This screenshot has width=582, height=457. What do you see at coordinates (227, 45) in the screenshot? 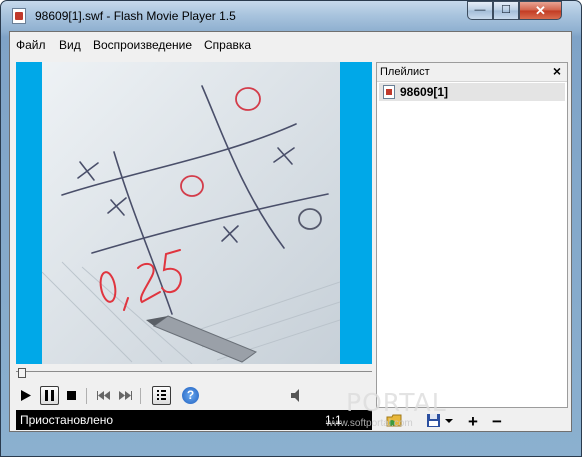
I see `menu-help: Справка` at bounding box center [227, 45].